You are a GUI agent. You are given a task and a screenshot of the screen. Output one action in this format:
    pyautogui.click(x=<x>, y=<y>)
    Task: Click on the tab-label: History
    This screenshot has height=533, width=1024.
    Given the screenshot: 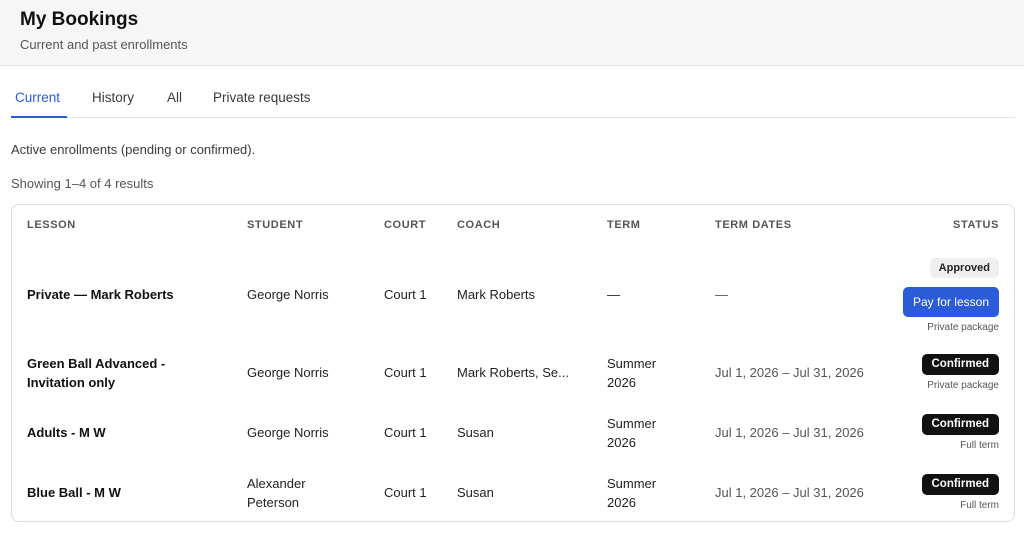 What is the action you would take?
    pyautogui.click(x=113, y=97)
    